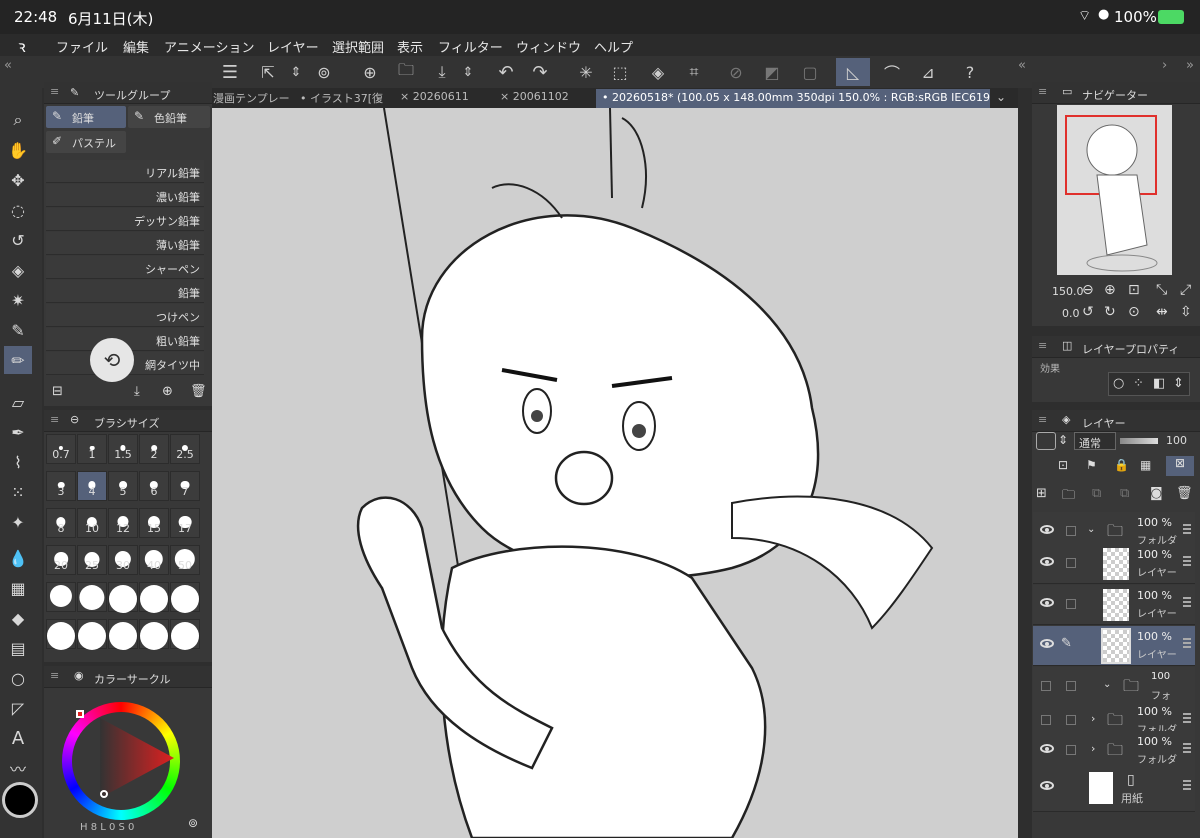  I want to click on zoom-value: 150.0, so click(1068, 291).